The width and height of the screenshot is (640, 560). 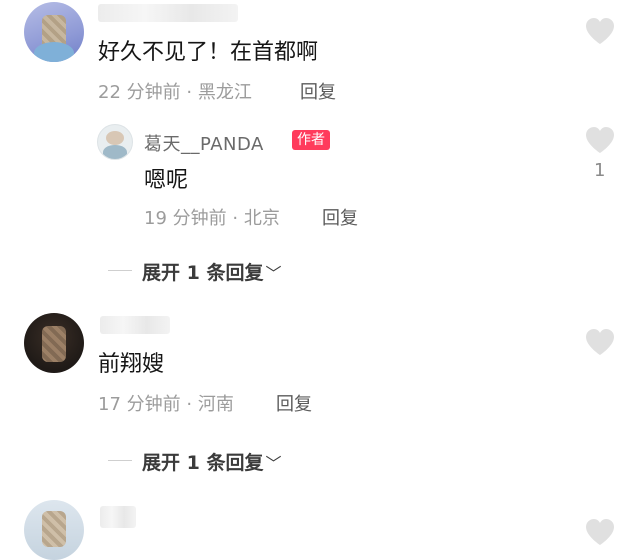 I want to click on like-count: 1, so click(x=600, y=170).